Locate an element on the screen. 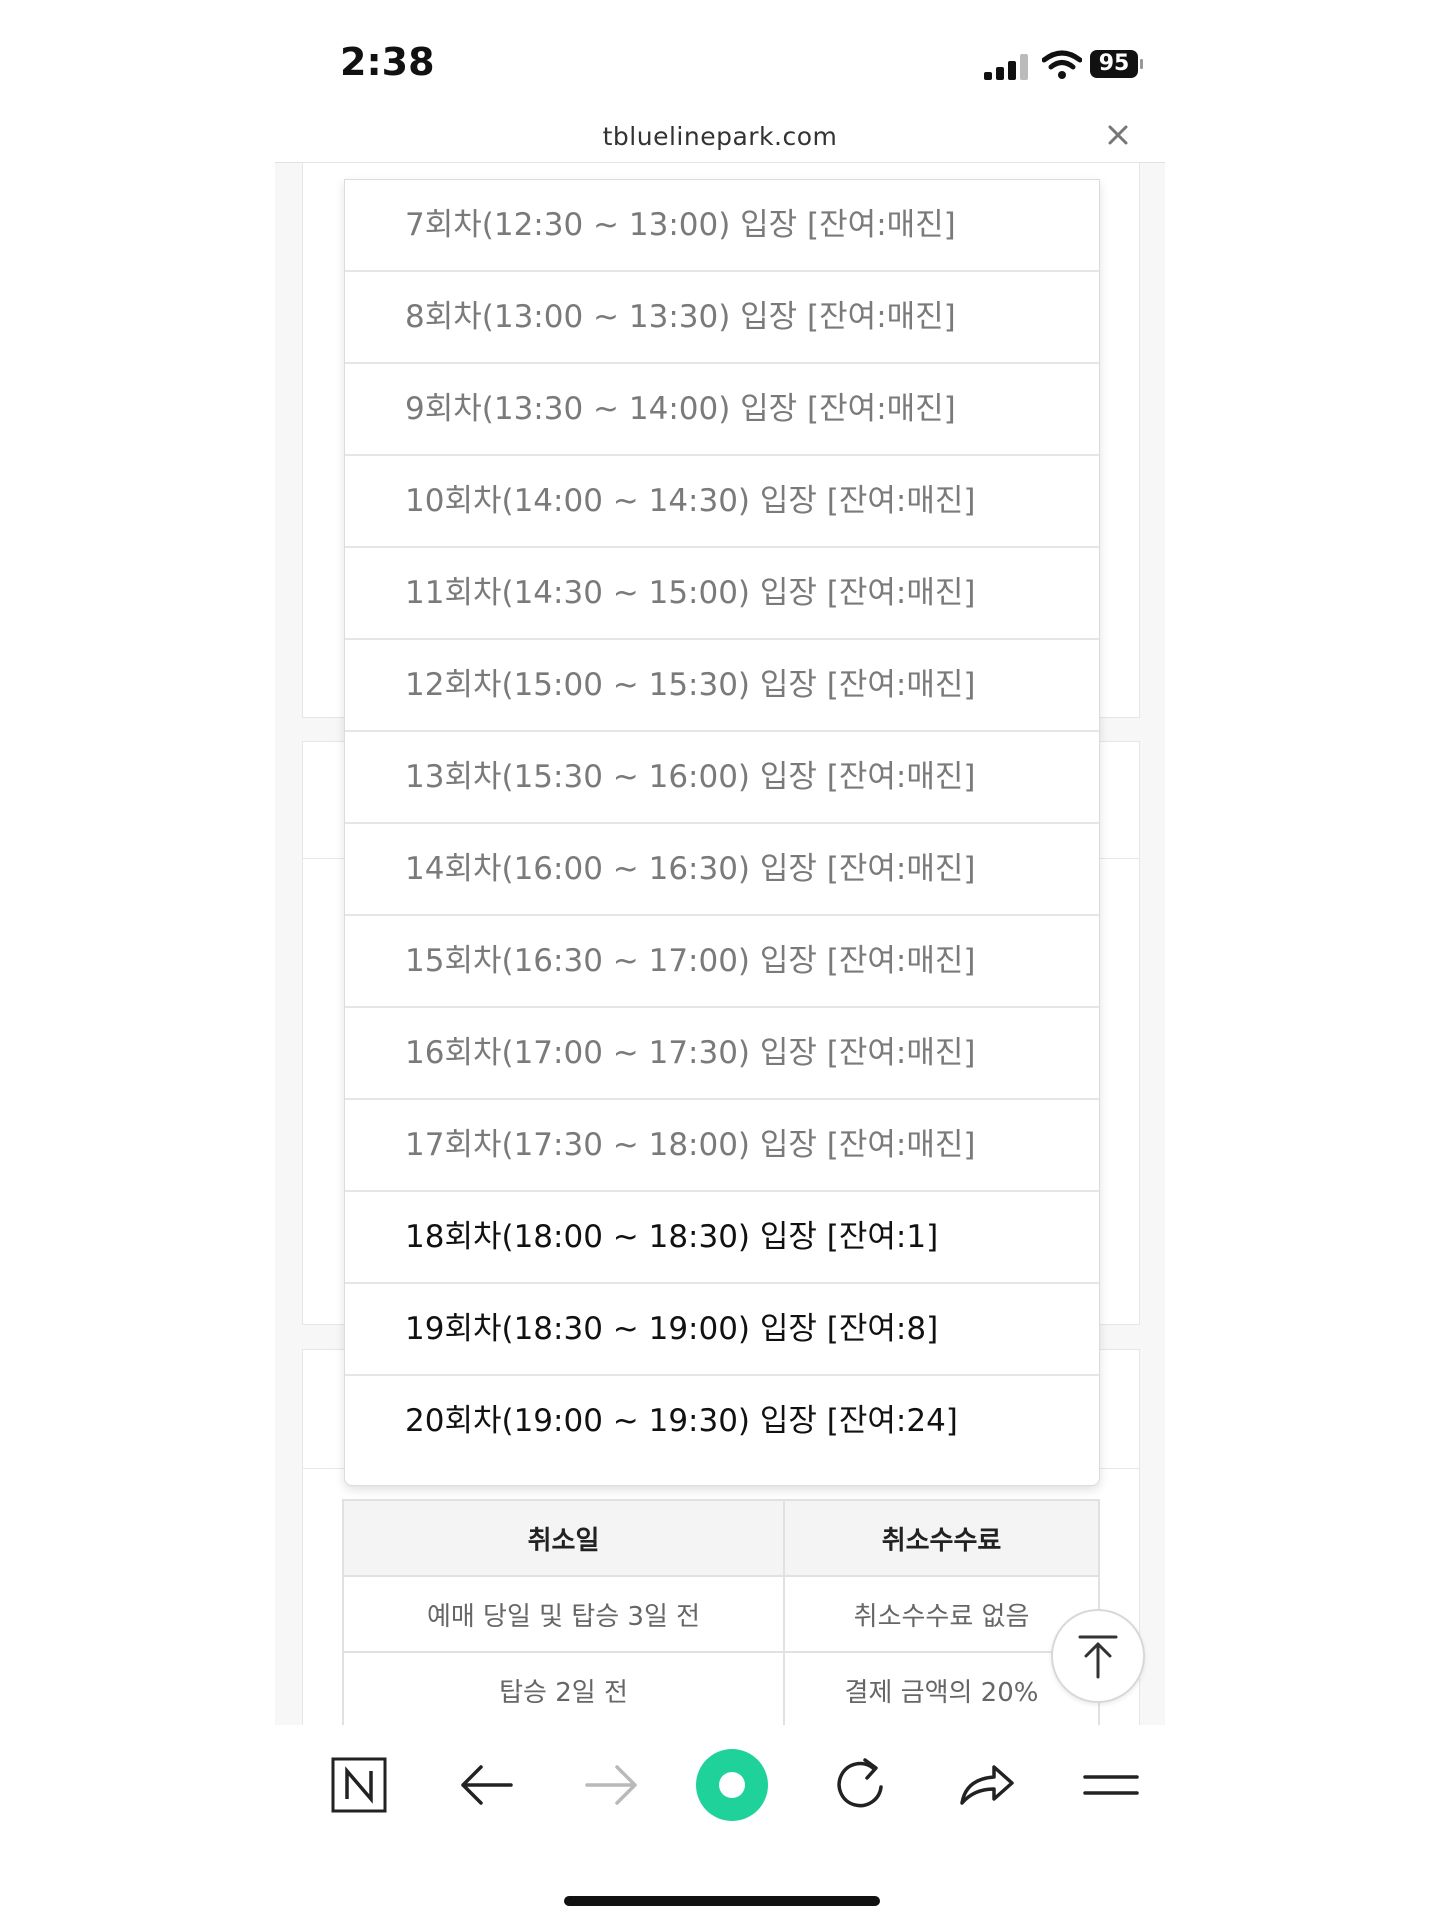 Image resolution: width=1440 pixels, height=1920 pixels. session-option: 11회차(14:30 ~ 15:00) 입장 [잔여:매진] is located at coordinates (722, 594).